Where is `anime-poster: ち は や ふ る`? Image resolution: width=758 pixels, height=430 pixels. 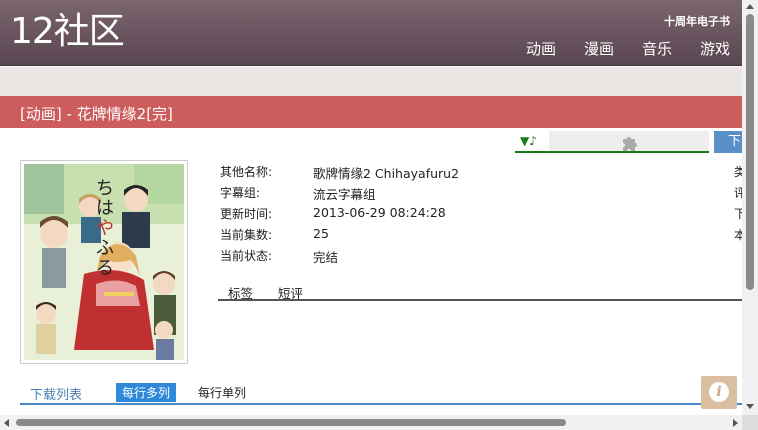
anime-poster: ち は や ふ る is located at coordinates (104, 262).